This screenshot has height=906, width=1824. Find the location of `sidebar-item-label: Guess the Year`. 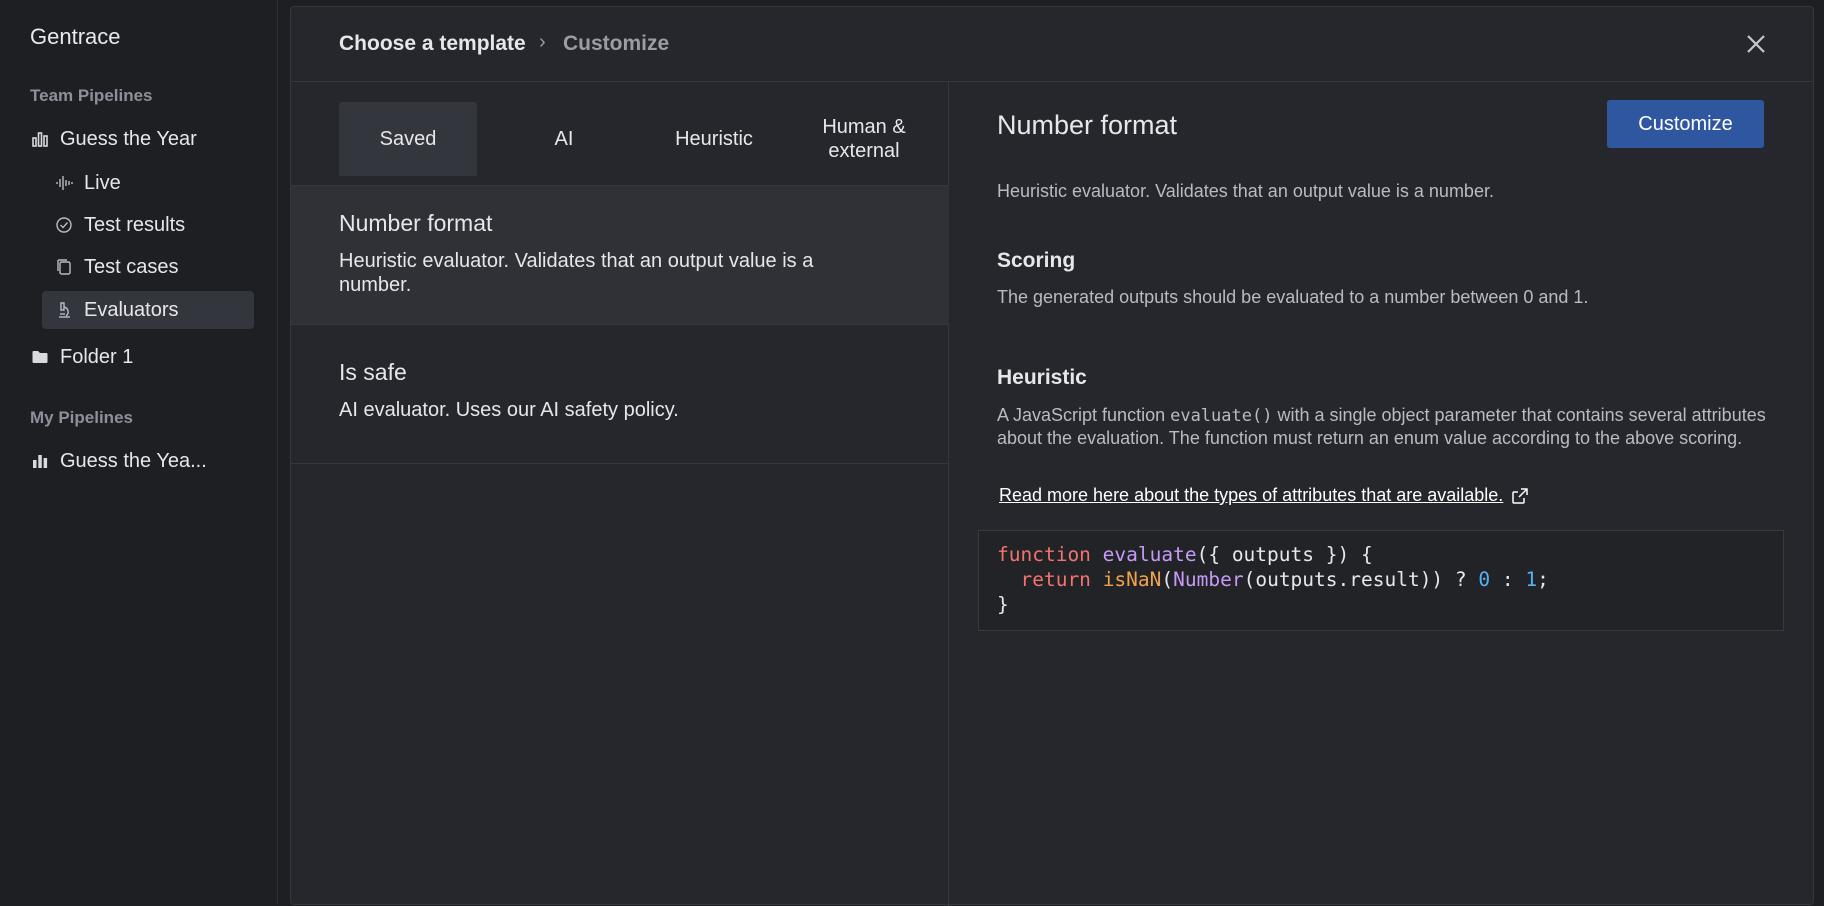

sidebar-item-label: Guess the Year is located at coordinates (128, 138).